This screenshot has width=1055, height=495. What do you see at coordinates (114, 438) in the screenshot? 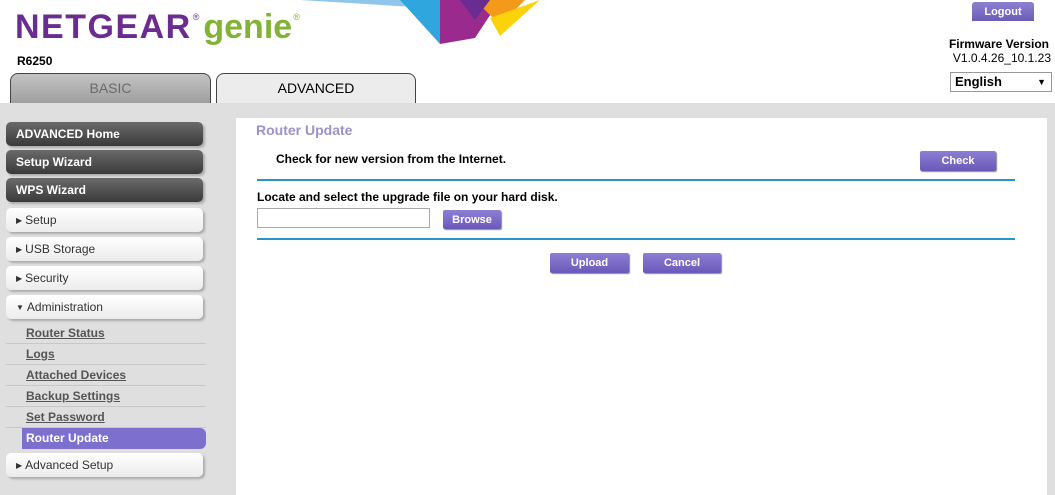
I see `sidebar-item-router-update: Router Update` at bounding box center [114, 438].